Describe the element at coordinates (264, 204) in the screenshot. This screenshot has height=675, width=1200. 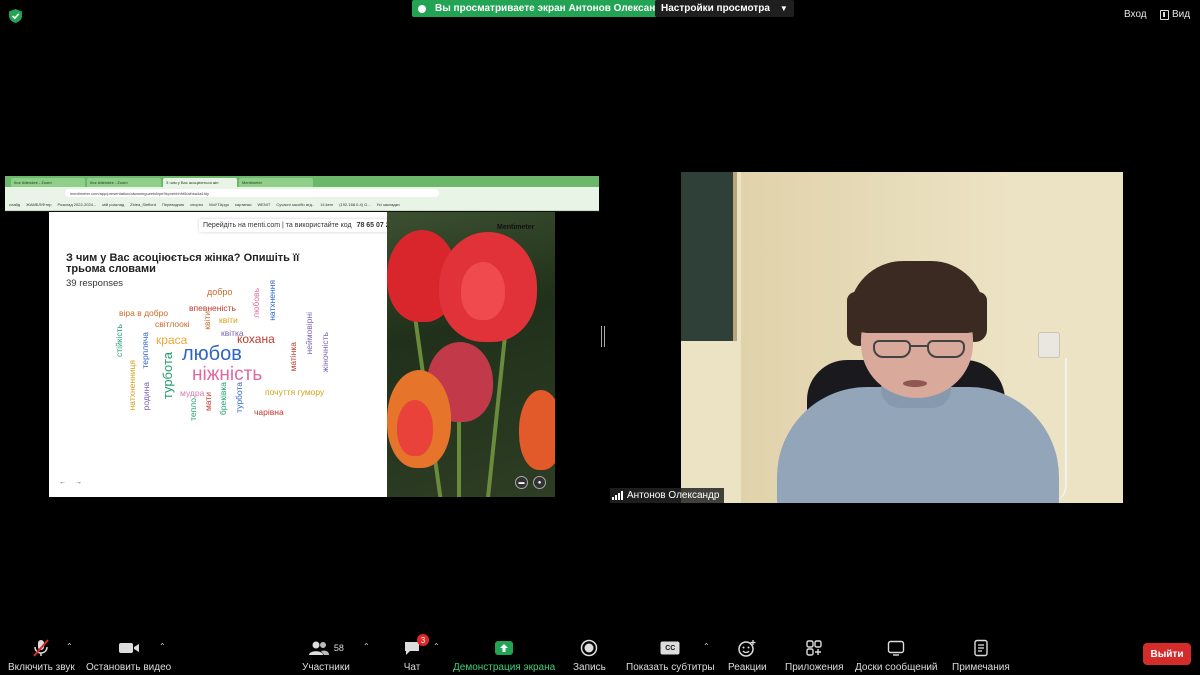
I see `bookmark-item: WENIT` at that location.